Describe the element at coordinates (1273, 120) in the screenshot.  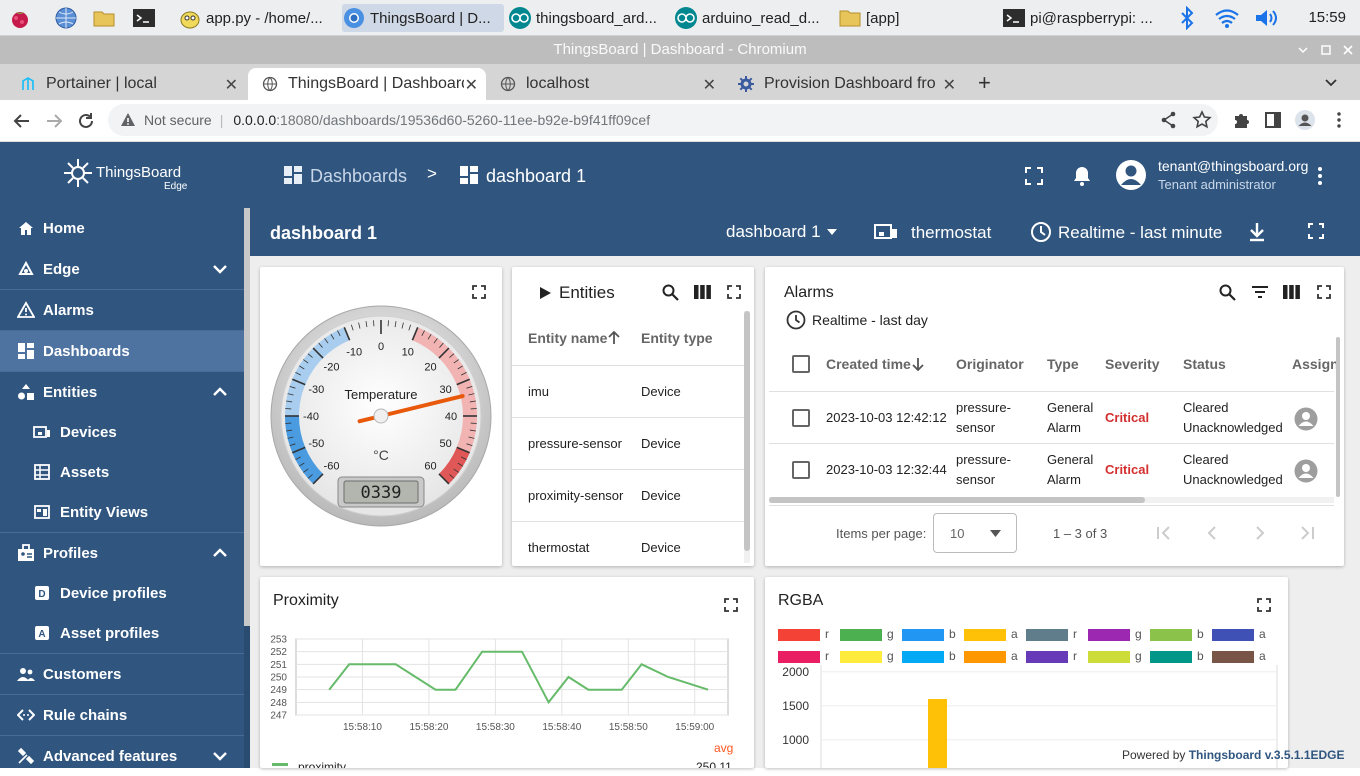
I see `side-panel-icon` at that location.